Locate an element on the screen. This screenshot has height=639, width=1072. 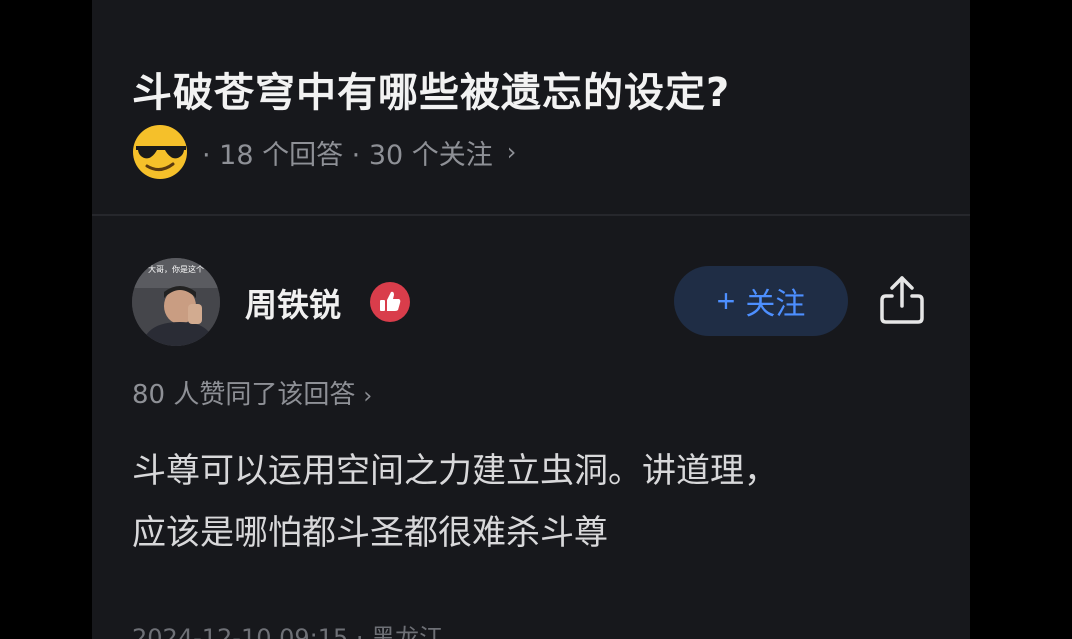
plus-icon: + is located at coordinates (726, 301).